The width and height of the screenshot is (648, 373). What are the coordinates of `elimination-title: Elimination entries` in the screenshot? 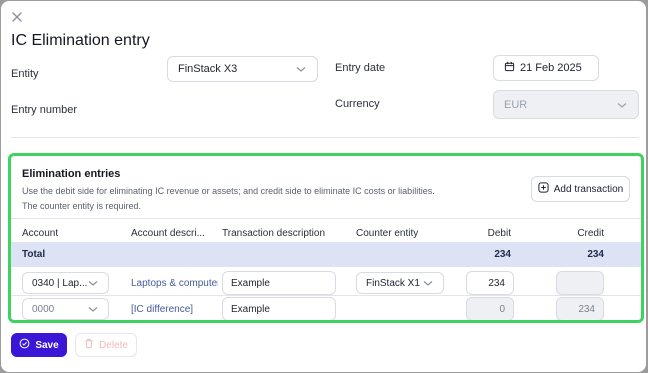 It's located at (71, 174).